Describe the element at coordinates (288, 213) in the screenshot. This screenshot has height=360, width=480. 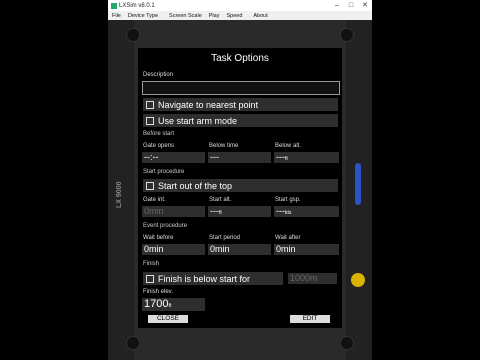
I see `start-gsp-unit: kts` at that location.